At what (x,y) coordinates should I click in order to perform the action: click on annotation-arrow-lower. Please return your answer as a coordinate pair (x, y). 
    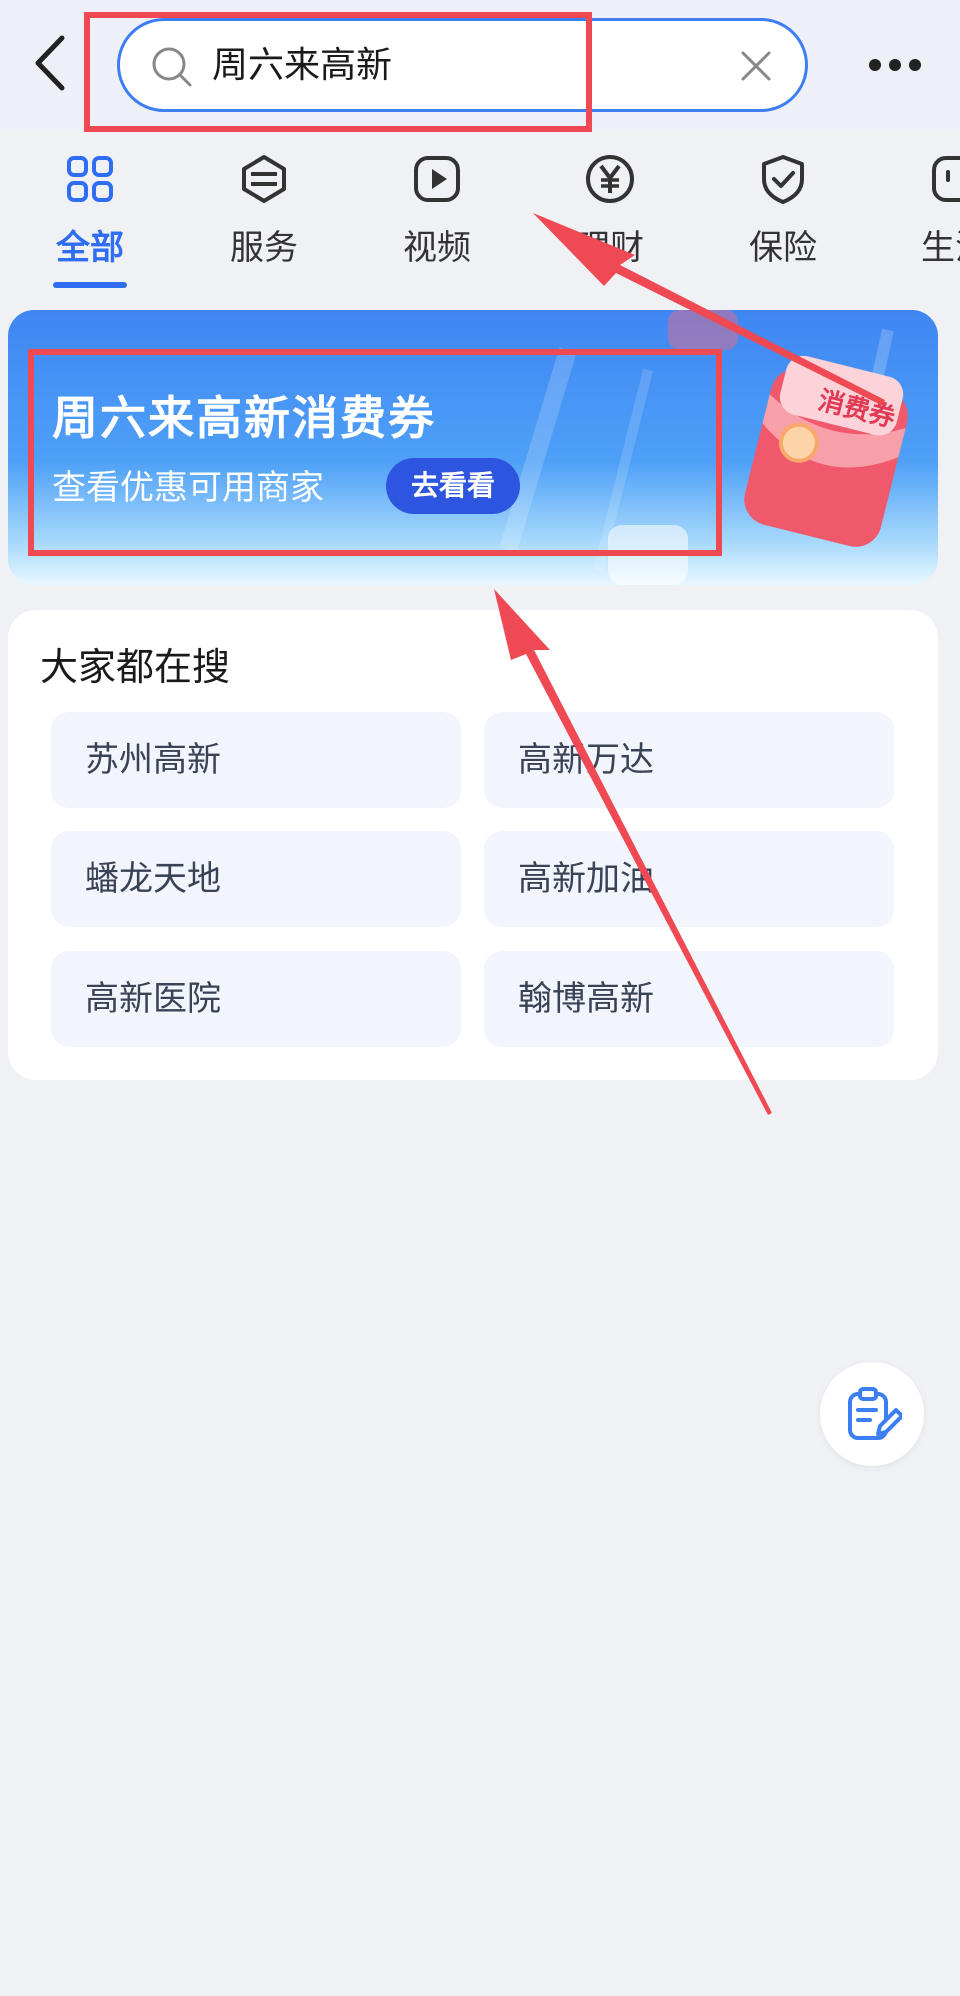
    Looking at the image, I should click on (633, 852).